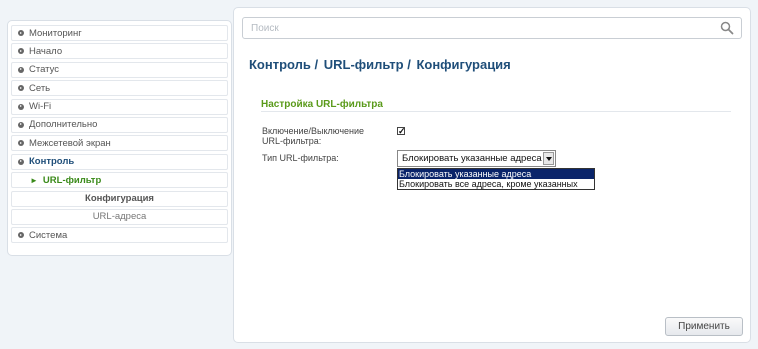 This screenshot has width=758, height=349. I want to click on breadcrumb-item: Контроль /, so click(283, 64).